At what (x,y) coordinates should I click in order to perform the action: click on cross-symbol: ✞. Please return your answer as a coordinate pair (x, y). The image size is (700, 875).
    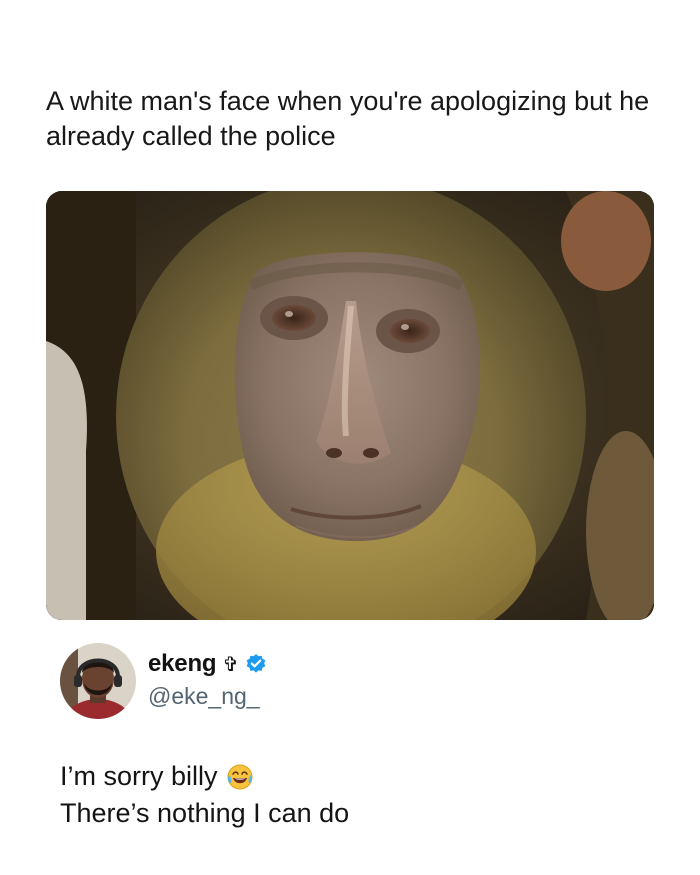
    Looking at the image, I should click on (231, 664).